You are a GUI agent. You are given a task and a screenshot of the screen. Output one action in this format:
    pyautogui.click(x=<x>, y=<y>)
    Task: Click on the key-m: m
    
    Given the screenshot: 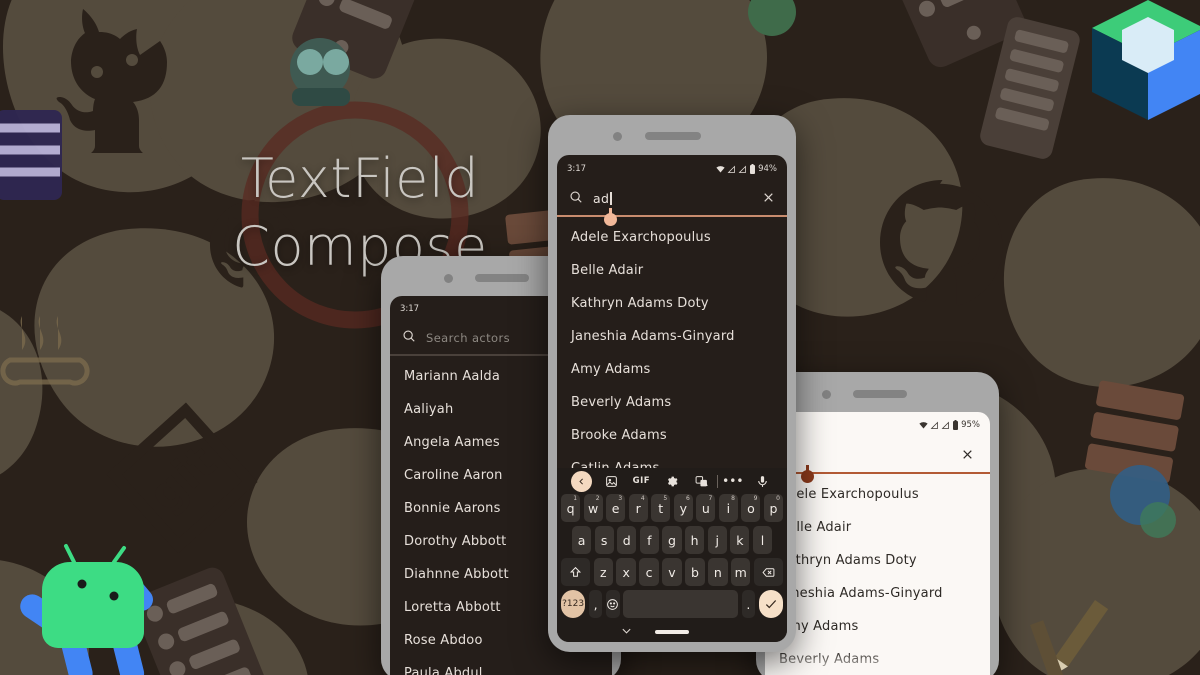 What is the action you would take?
    pyautogui.click(x=741, y=572)
    